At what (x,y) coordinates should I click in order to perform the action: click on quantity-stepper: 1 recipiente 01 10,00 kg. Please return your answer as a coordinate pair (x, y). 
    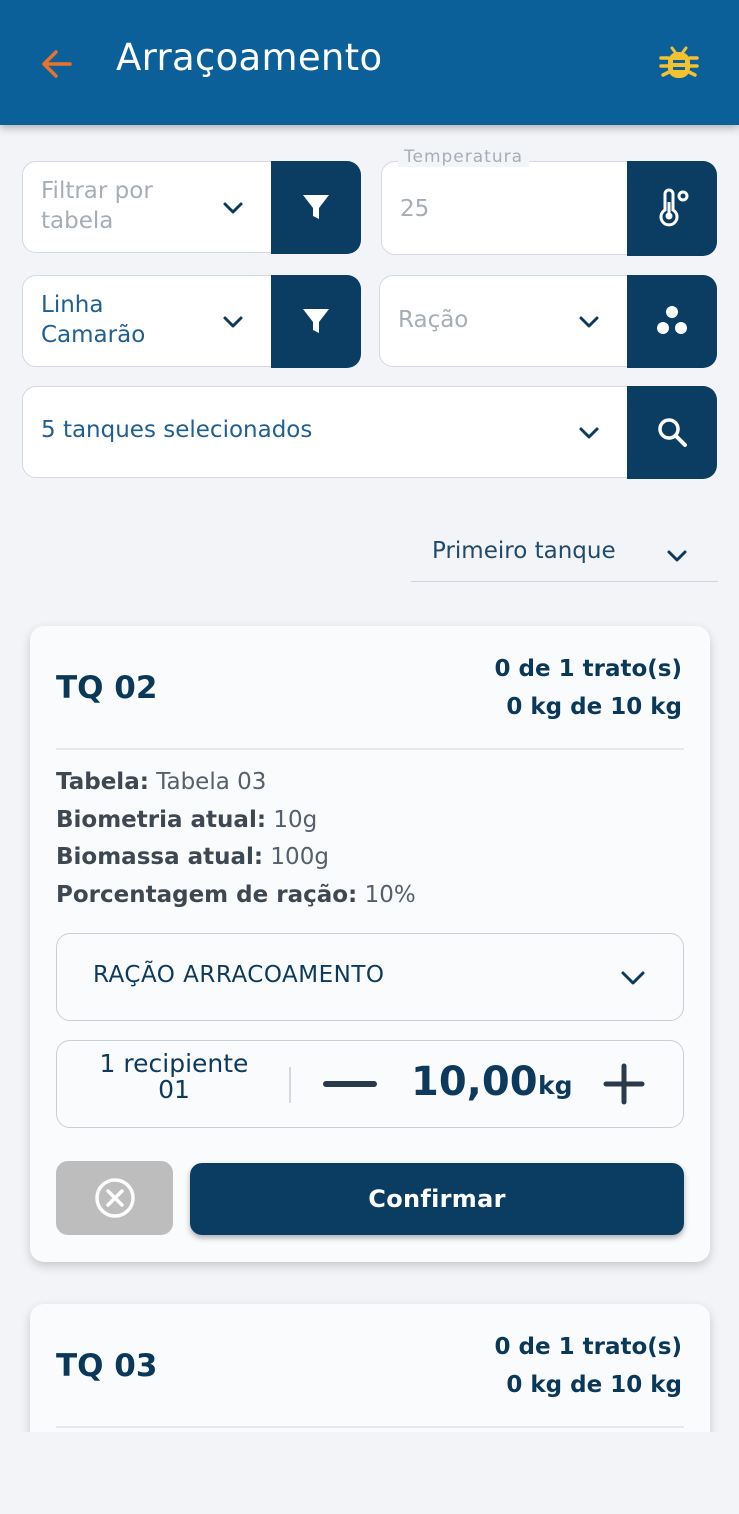
    Looking at the image, I should click on (370, 1084).